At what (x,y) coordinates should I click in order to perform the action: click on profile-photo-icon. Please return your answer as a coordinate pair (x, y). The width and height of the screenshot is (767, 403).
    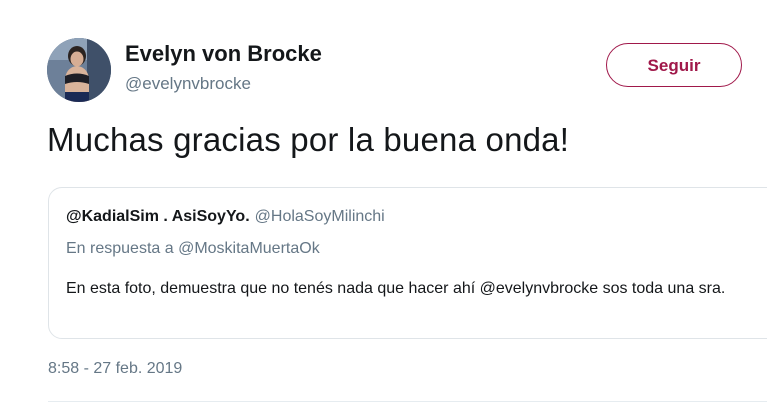
    Looking at the image, I should click on (79, 70).